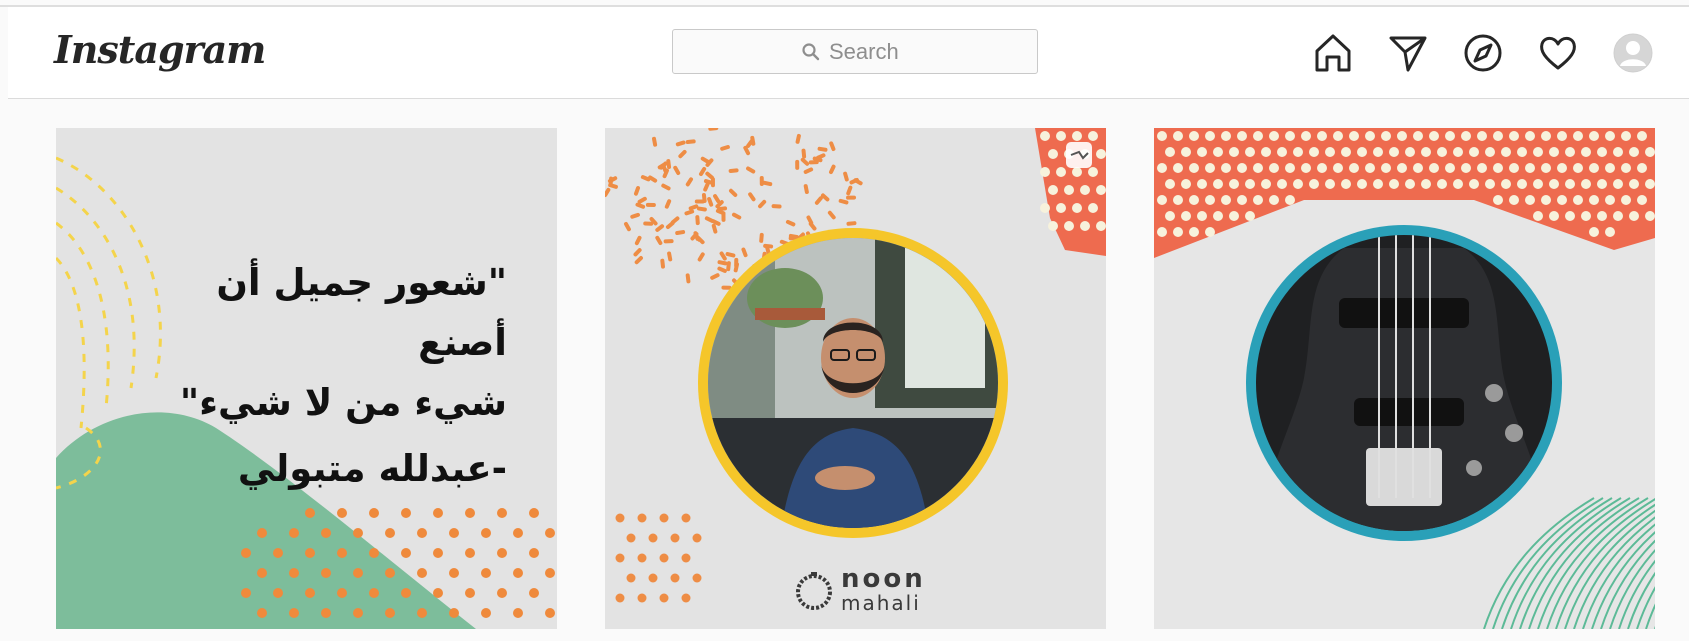  Describe the element at coordinates (1483, 53) in the screenshot. I see `explore-icon` at that location.